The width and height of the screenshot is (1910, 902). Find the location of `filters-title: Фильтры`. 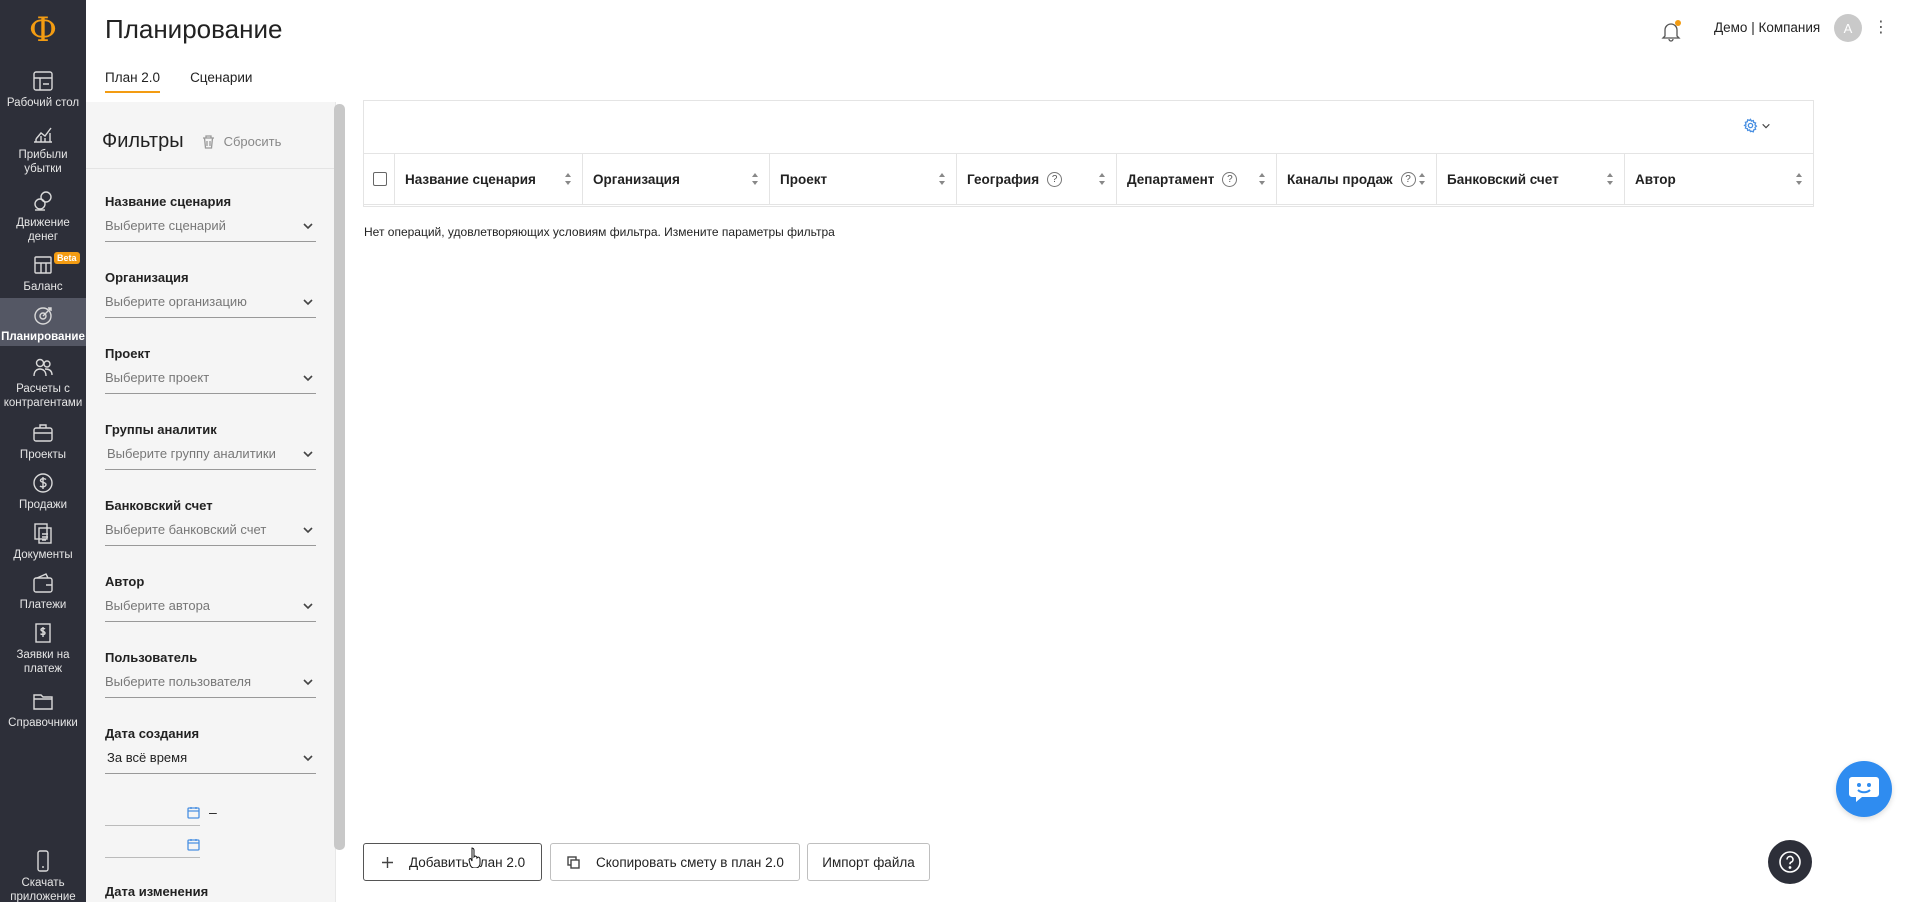

filters-title: Фильтры is located at coordinates (143, 141).